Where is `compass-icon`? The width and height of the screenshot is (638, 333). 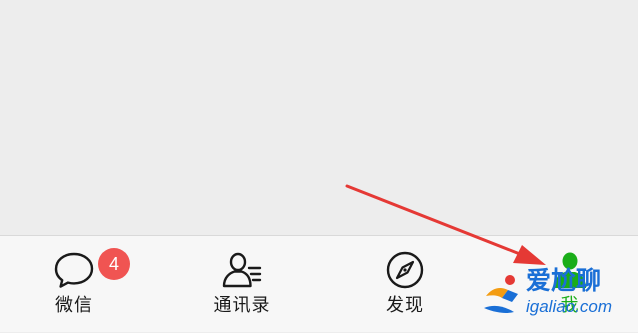
compass-icon is located at coordinates (405, 270).